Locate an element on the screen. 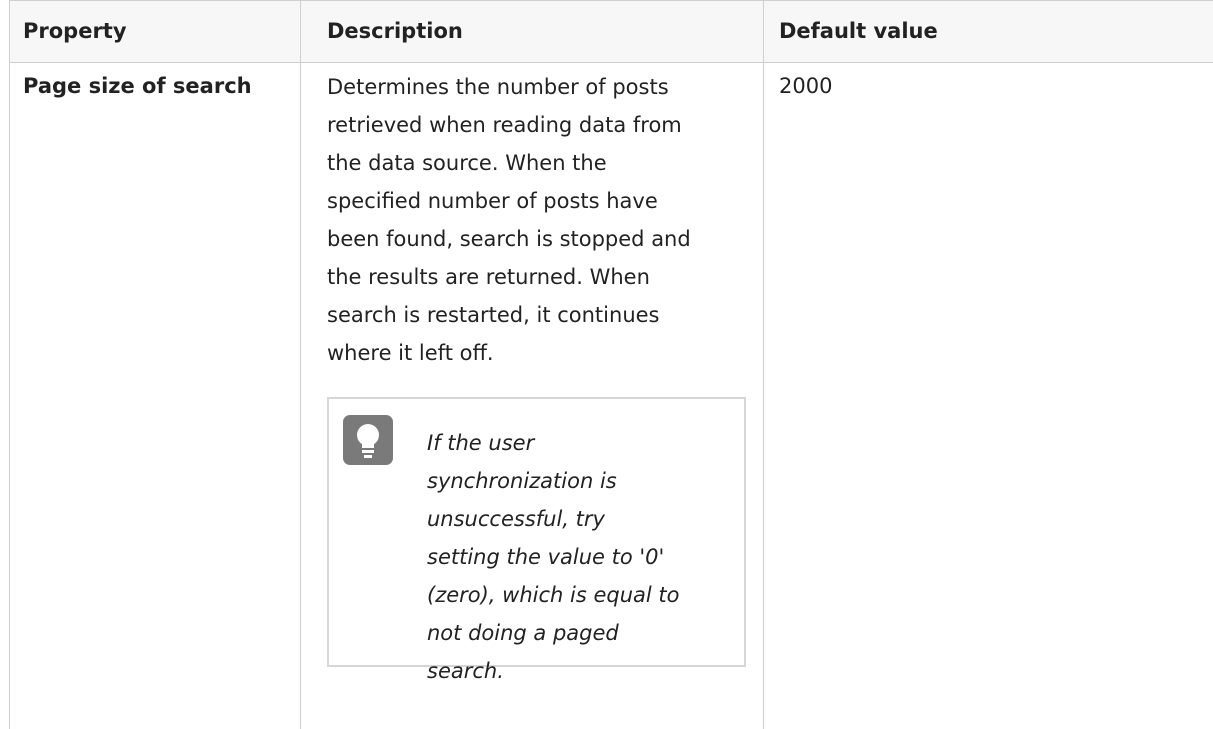 The height and width of the screenshot is (729, 1213). table-header-row is located at coordinates (611, 31).